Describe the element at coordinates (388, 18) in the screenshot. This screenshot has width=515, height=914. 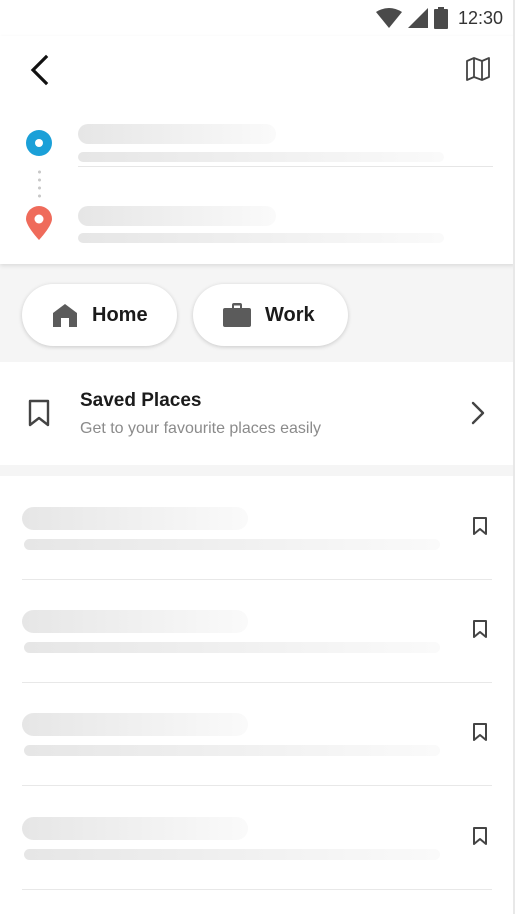
I see `wifi-icon` at that location.